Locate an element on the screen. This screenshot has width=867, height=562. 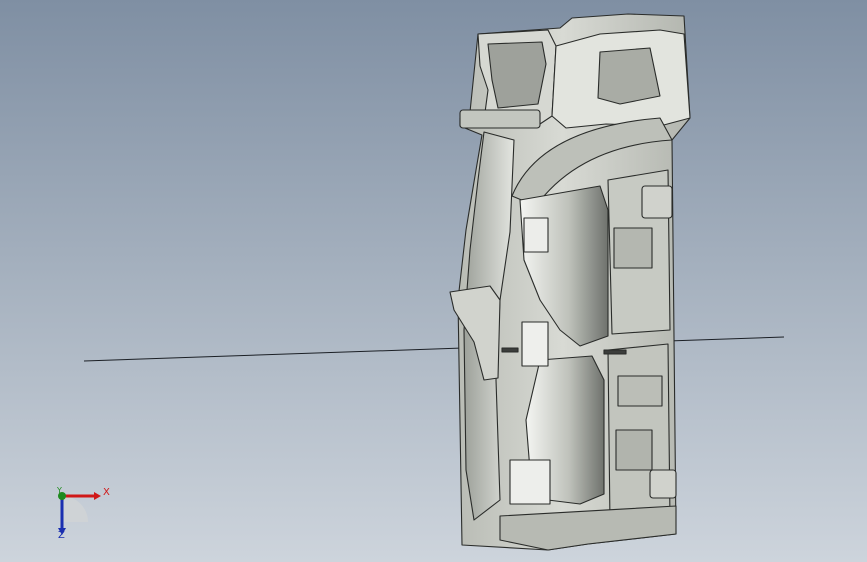
mount-tab-upper is located at coordinates (657, 202).